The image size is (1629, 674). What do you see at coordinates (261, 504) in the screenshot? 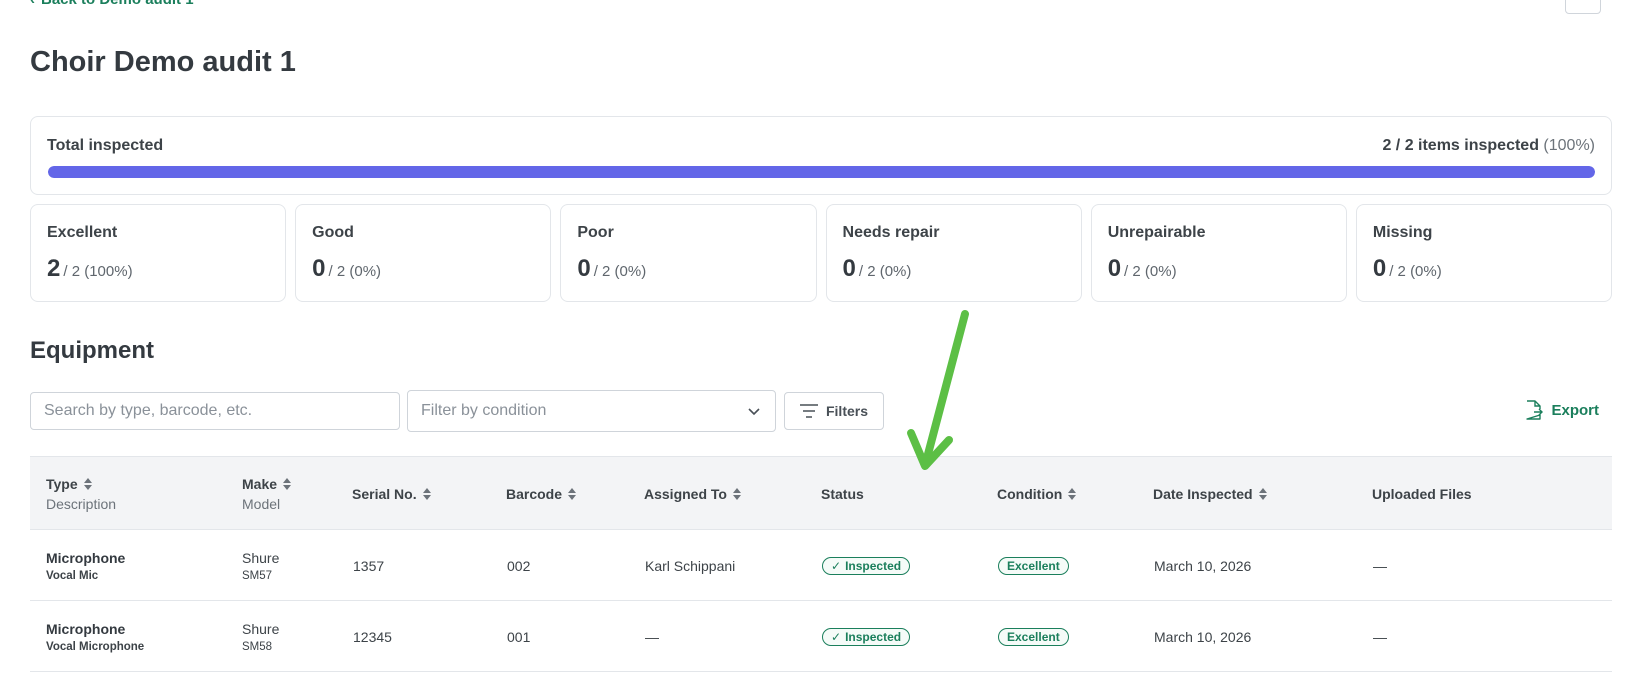
I see `column-model-label: Model` at bounding box center [261, 504].